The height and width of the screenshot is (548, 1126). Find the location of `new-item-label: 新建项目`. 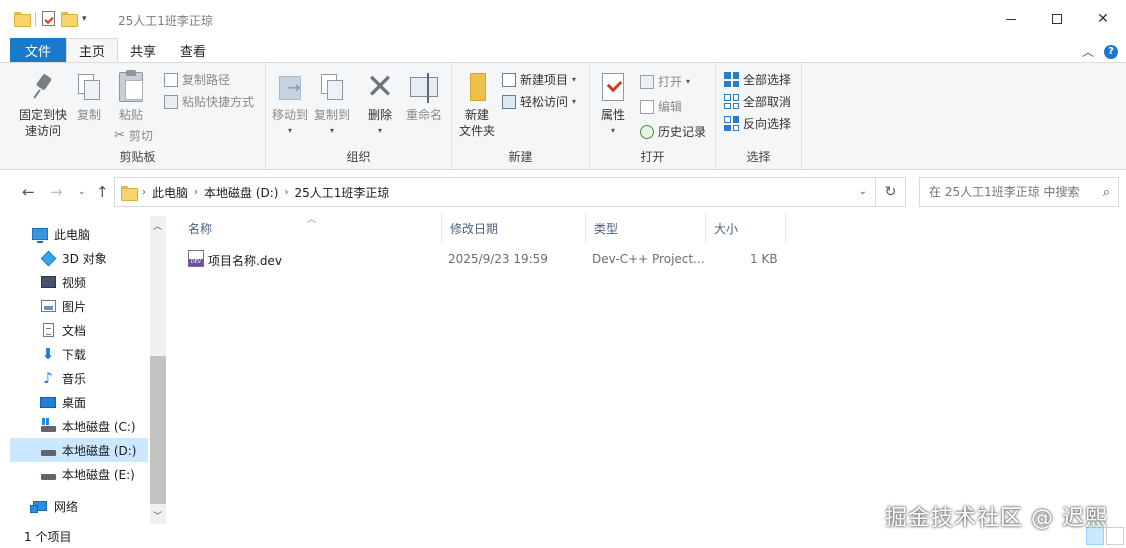

new-item-label: 新建项目 is located at coordinates (544, 80).